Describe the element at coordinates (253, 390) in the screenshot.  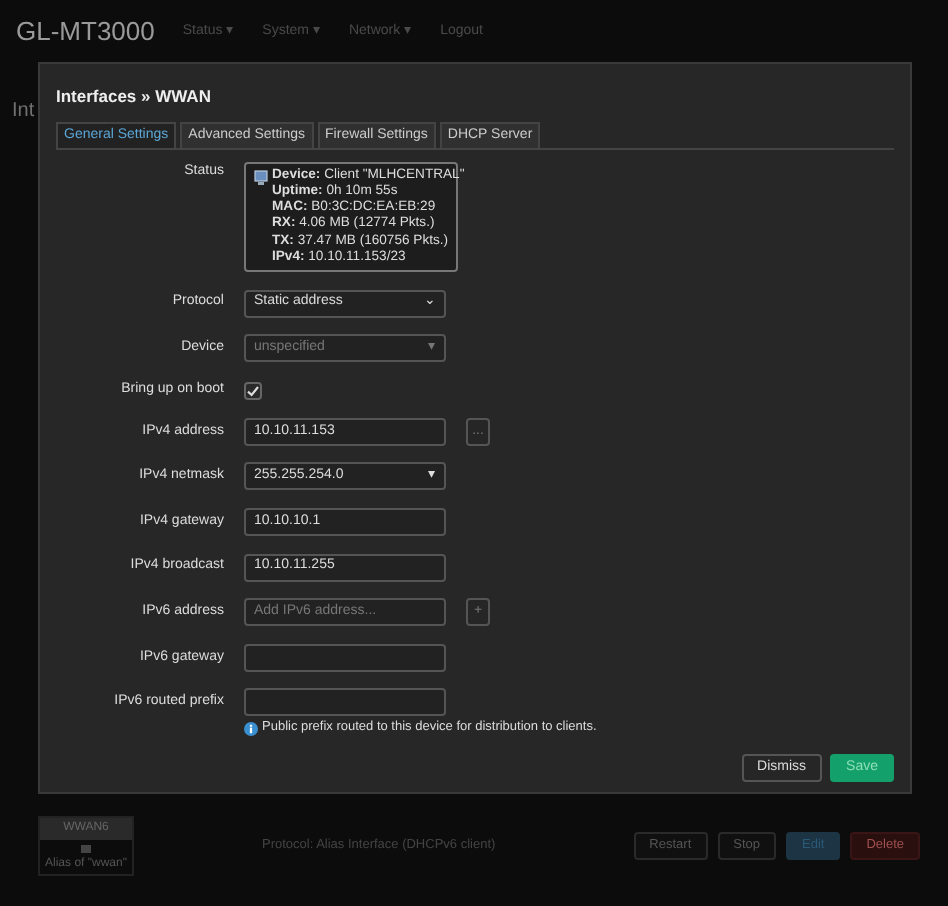
I see `checkbox` at that location.